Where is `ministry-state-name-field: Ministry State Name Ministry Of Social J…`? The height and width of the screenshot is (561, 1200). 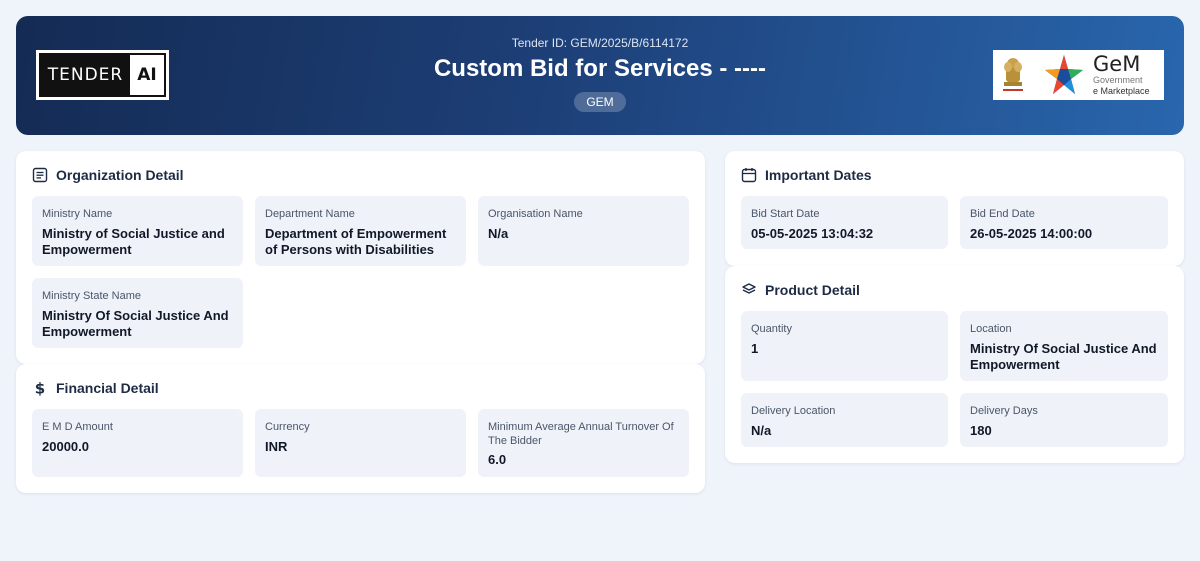 ministry-state-name-field: Ministry State Name Ministry Of Social J… is located at coordinates (137, 313).